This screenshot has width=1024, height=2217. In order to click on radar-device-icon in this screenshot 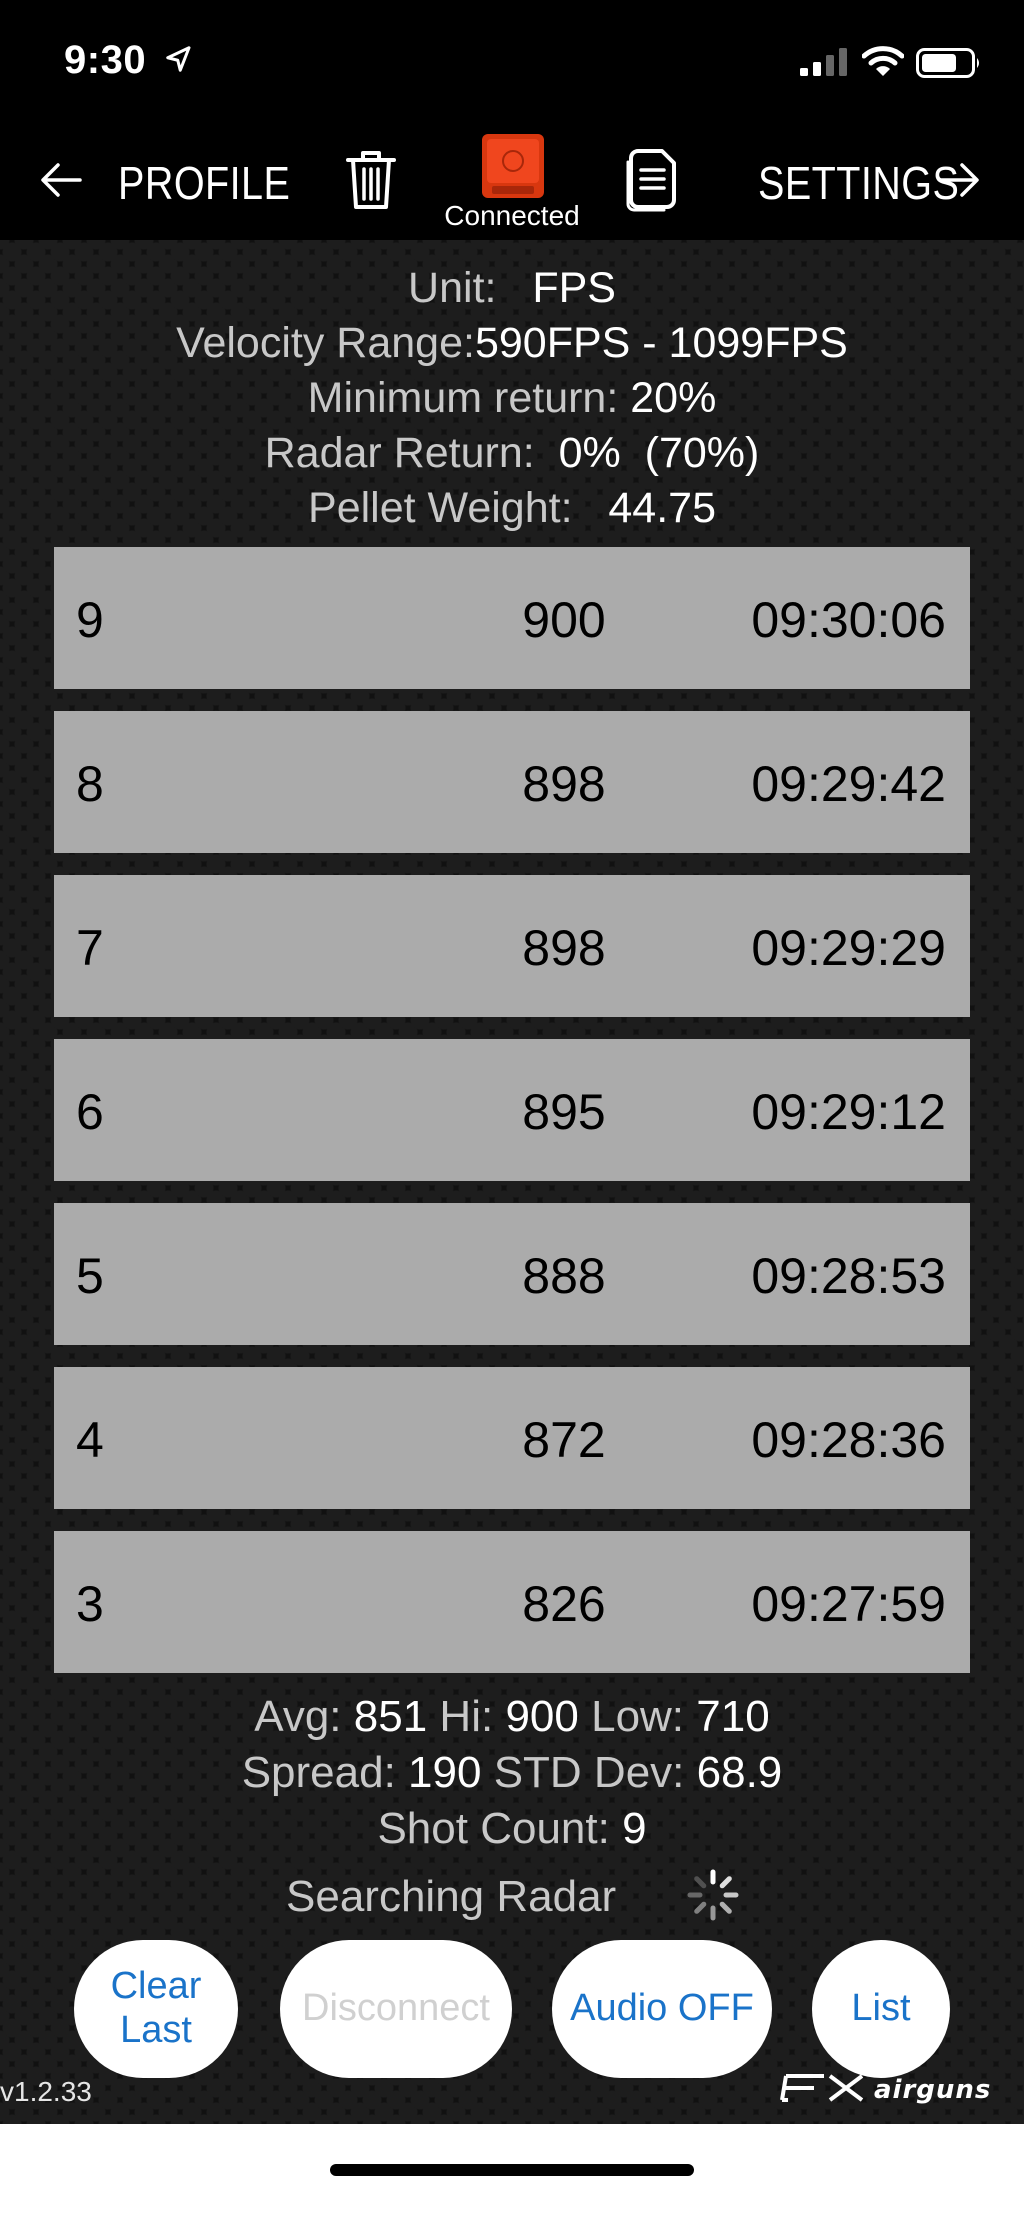, I will do `click(513, 167)`.